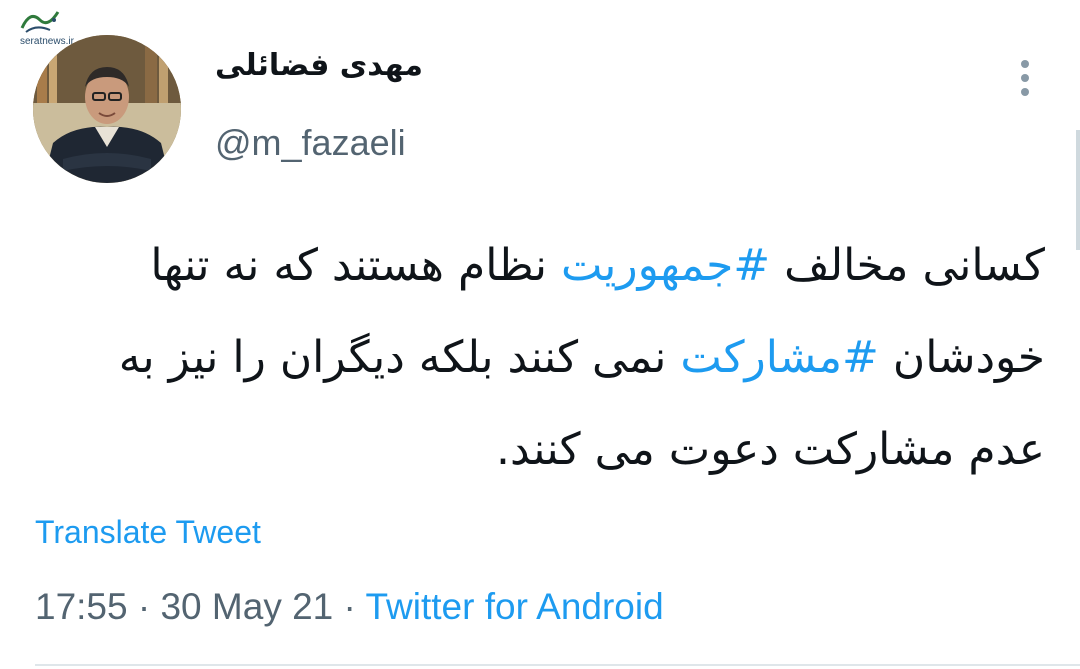 This screenshot has height=669, width=1080. I want to click on logo-icon, so click(40, 22).